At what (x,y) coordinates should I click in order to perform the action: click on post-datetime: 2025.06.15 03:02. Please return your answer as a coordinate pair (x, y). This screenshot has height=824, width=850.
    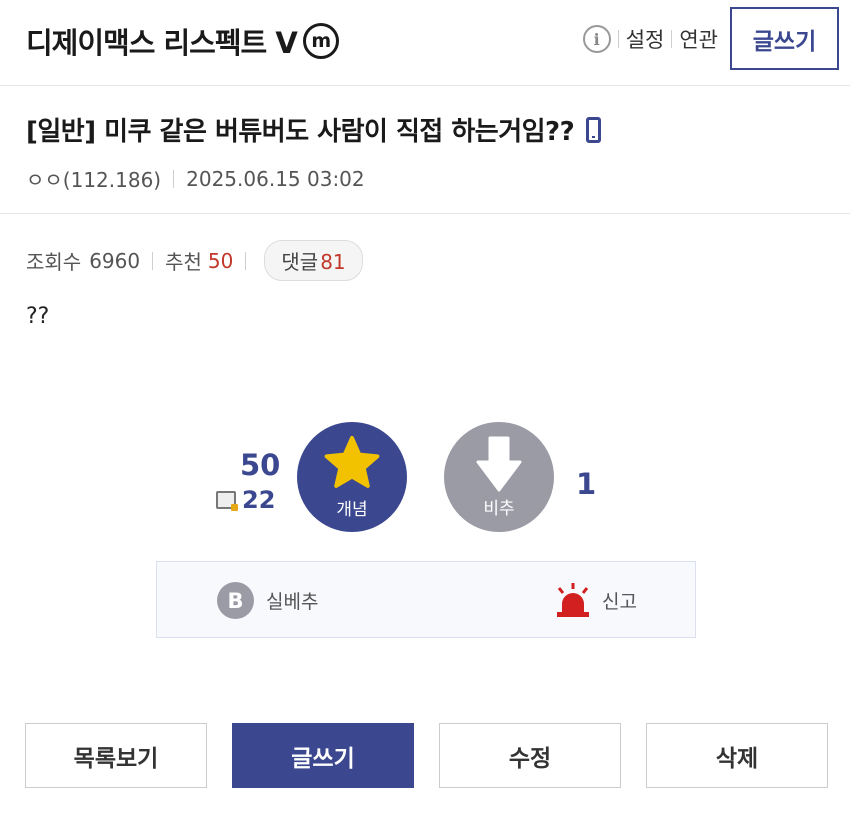
    Looking at the image, I should click on (275, 178).